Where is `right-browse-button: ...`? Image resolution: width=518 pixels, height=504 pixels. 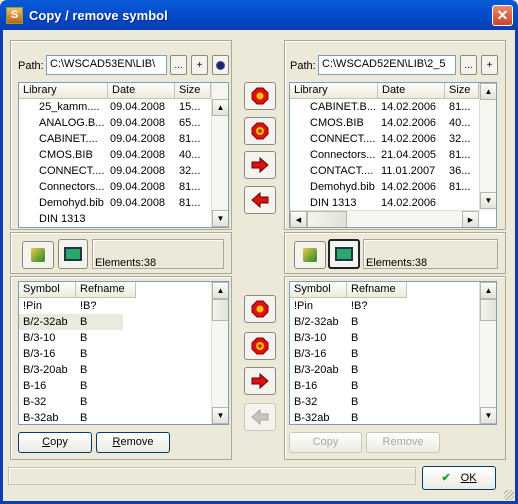 right-browse-button: ... is located at coordinates (468, 65).